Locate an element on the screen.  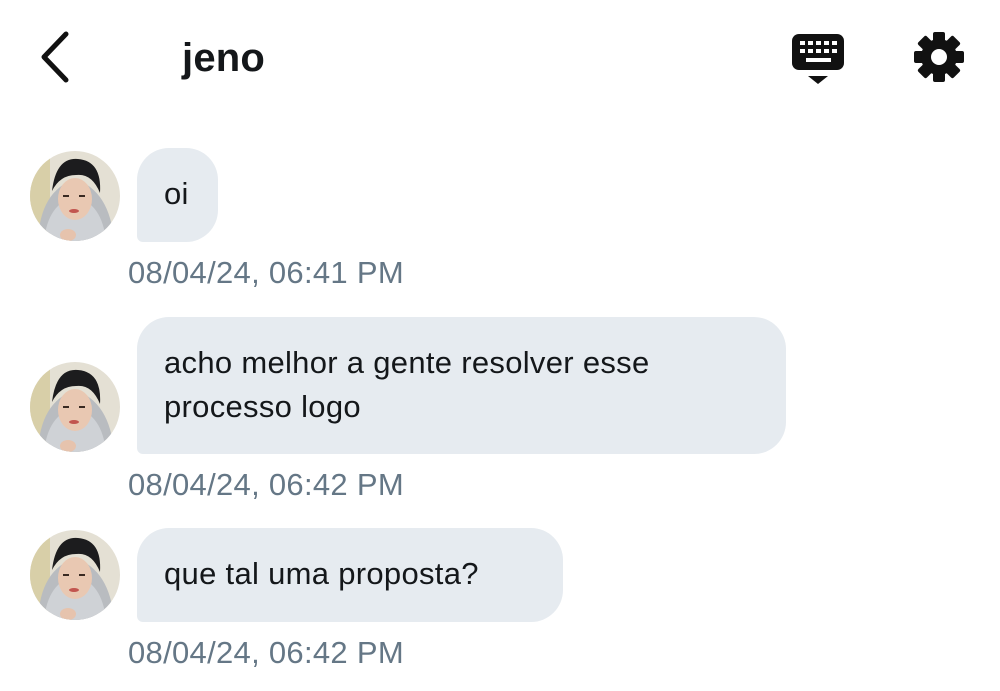
keyboard-icon is located at coordinates (818, 59).